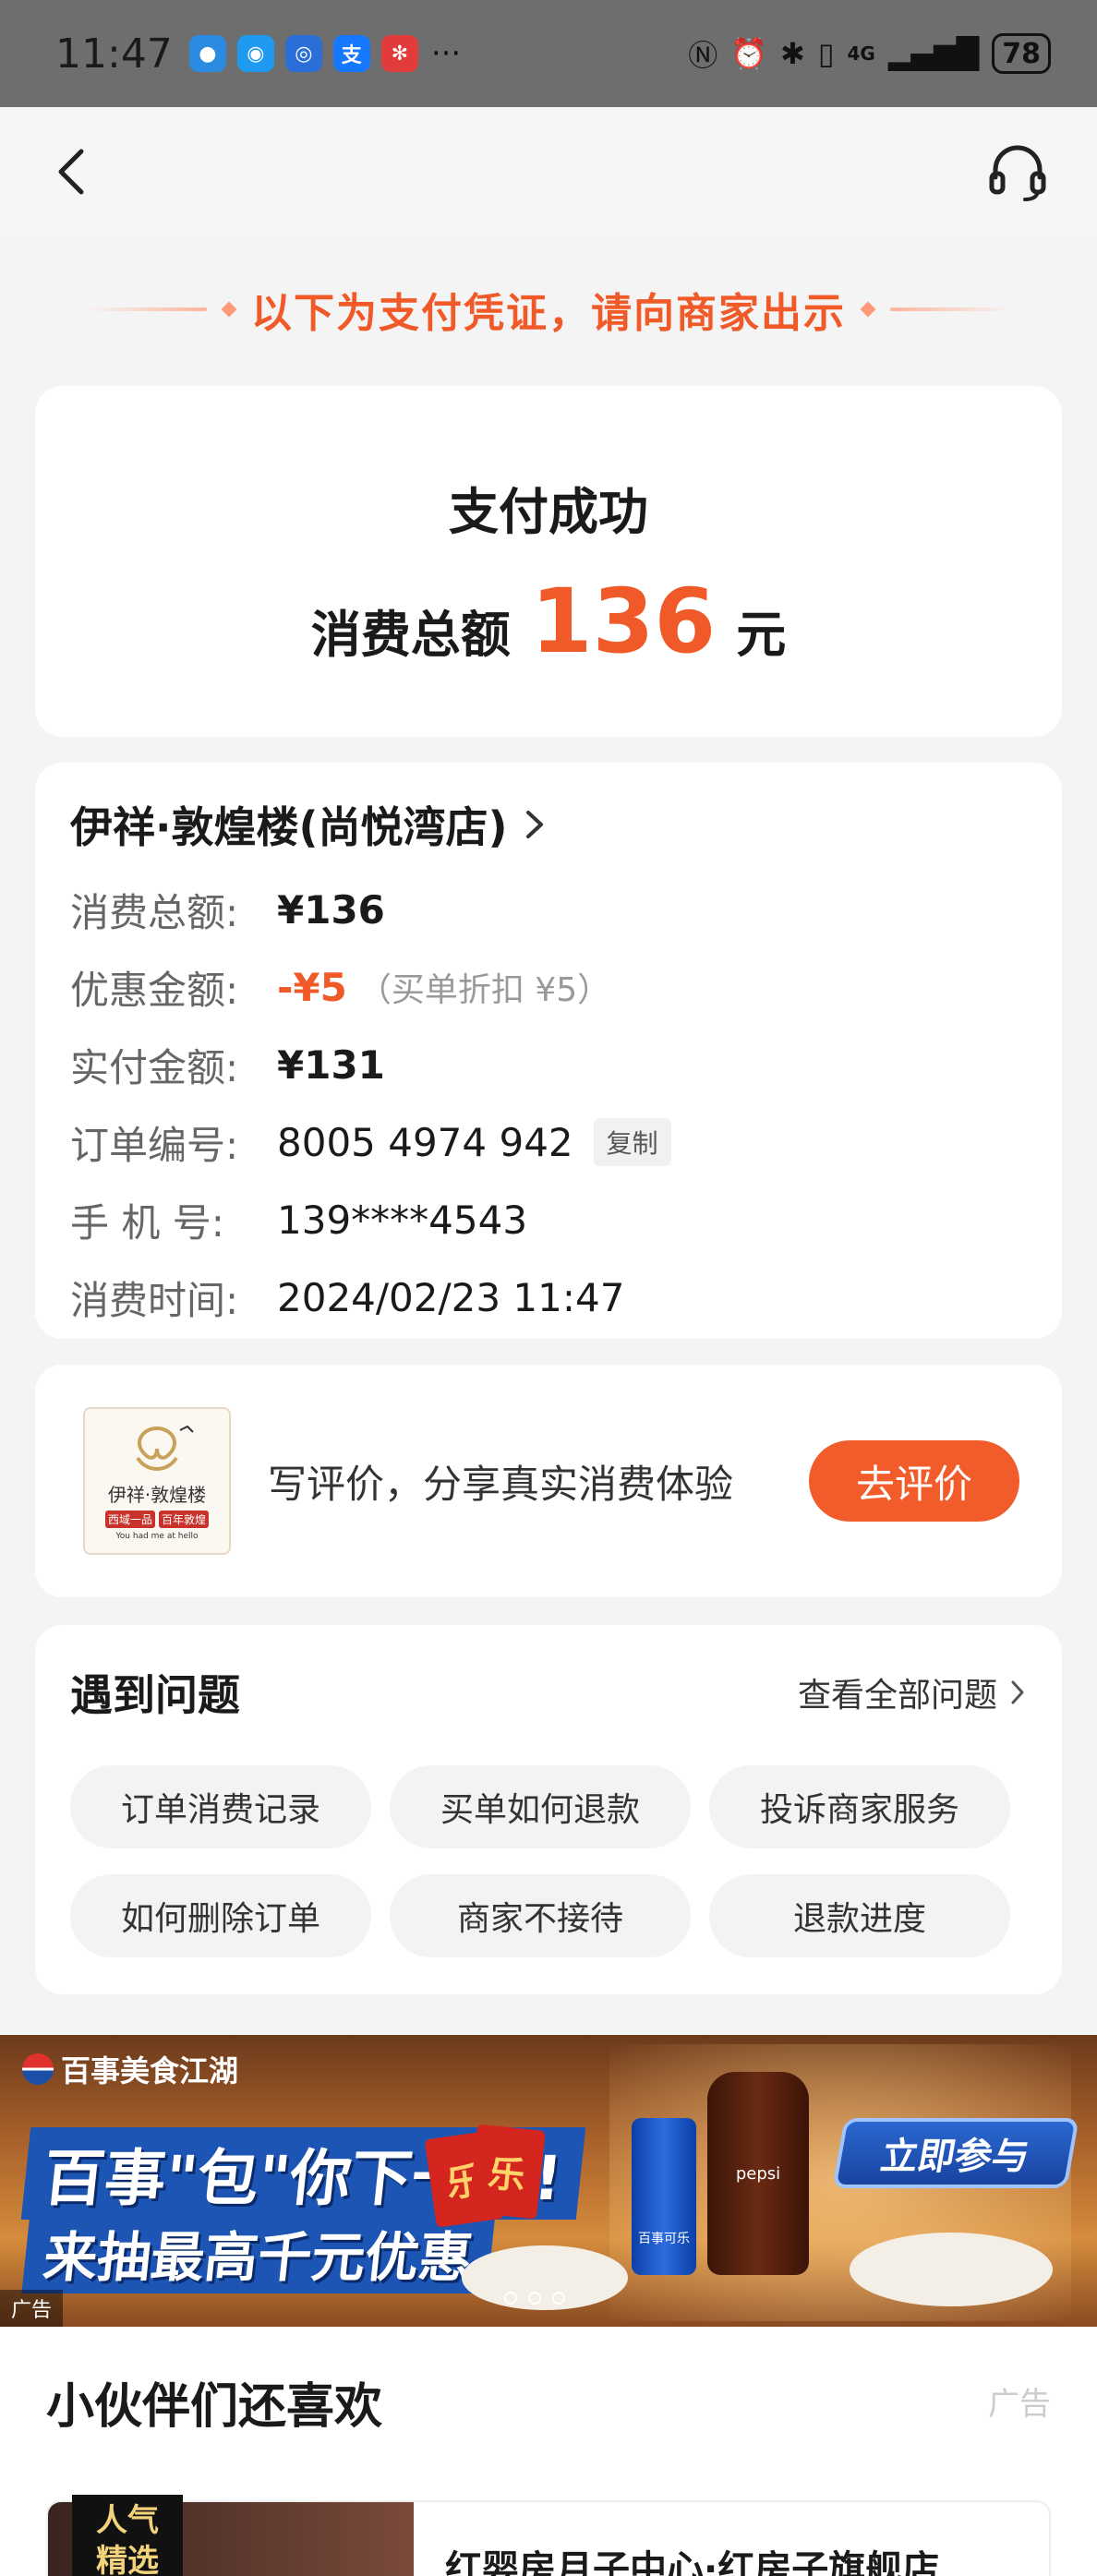  I want to click on message-app-icon: ◉, so click(255, 53).